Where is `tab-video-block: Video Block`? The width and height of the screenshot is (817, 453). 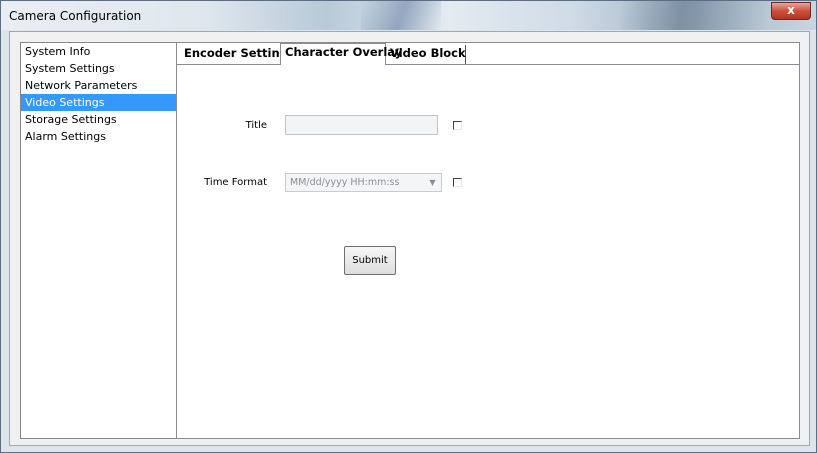 tab-video-block: Video Block is located at coordinates (426, 54).